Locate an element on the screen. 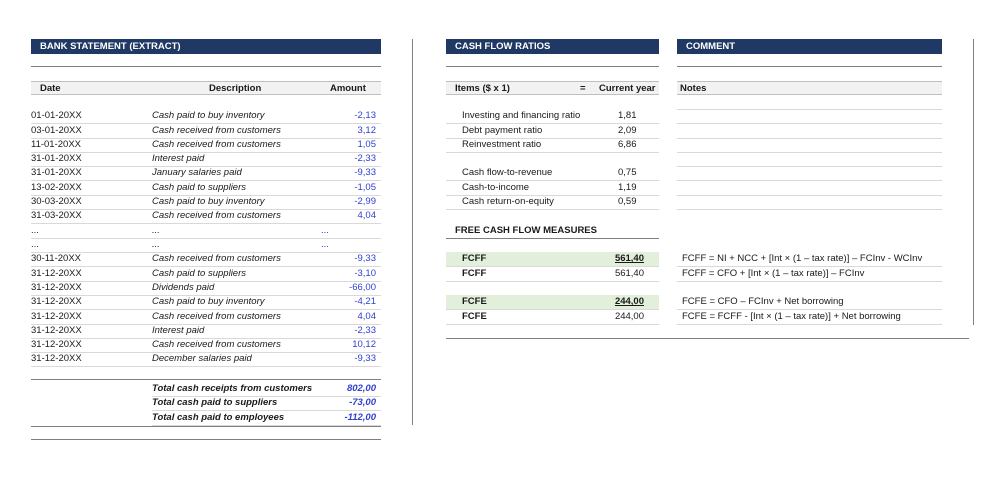 The image size is (1005, 481). ratio-label: Cash return-on-equity is located at coordinates (508, 201).